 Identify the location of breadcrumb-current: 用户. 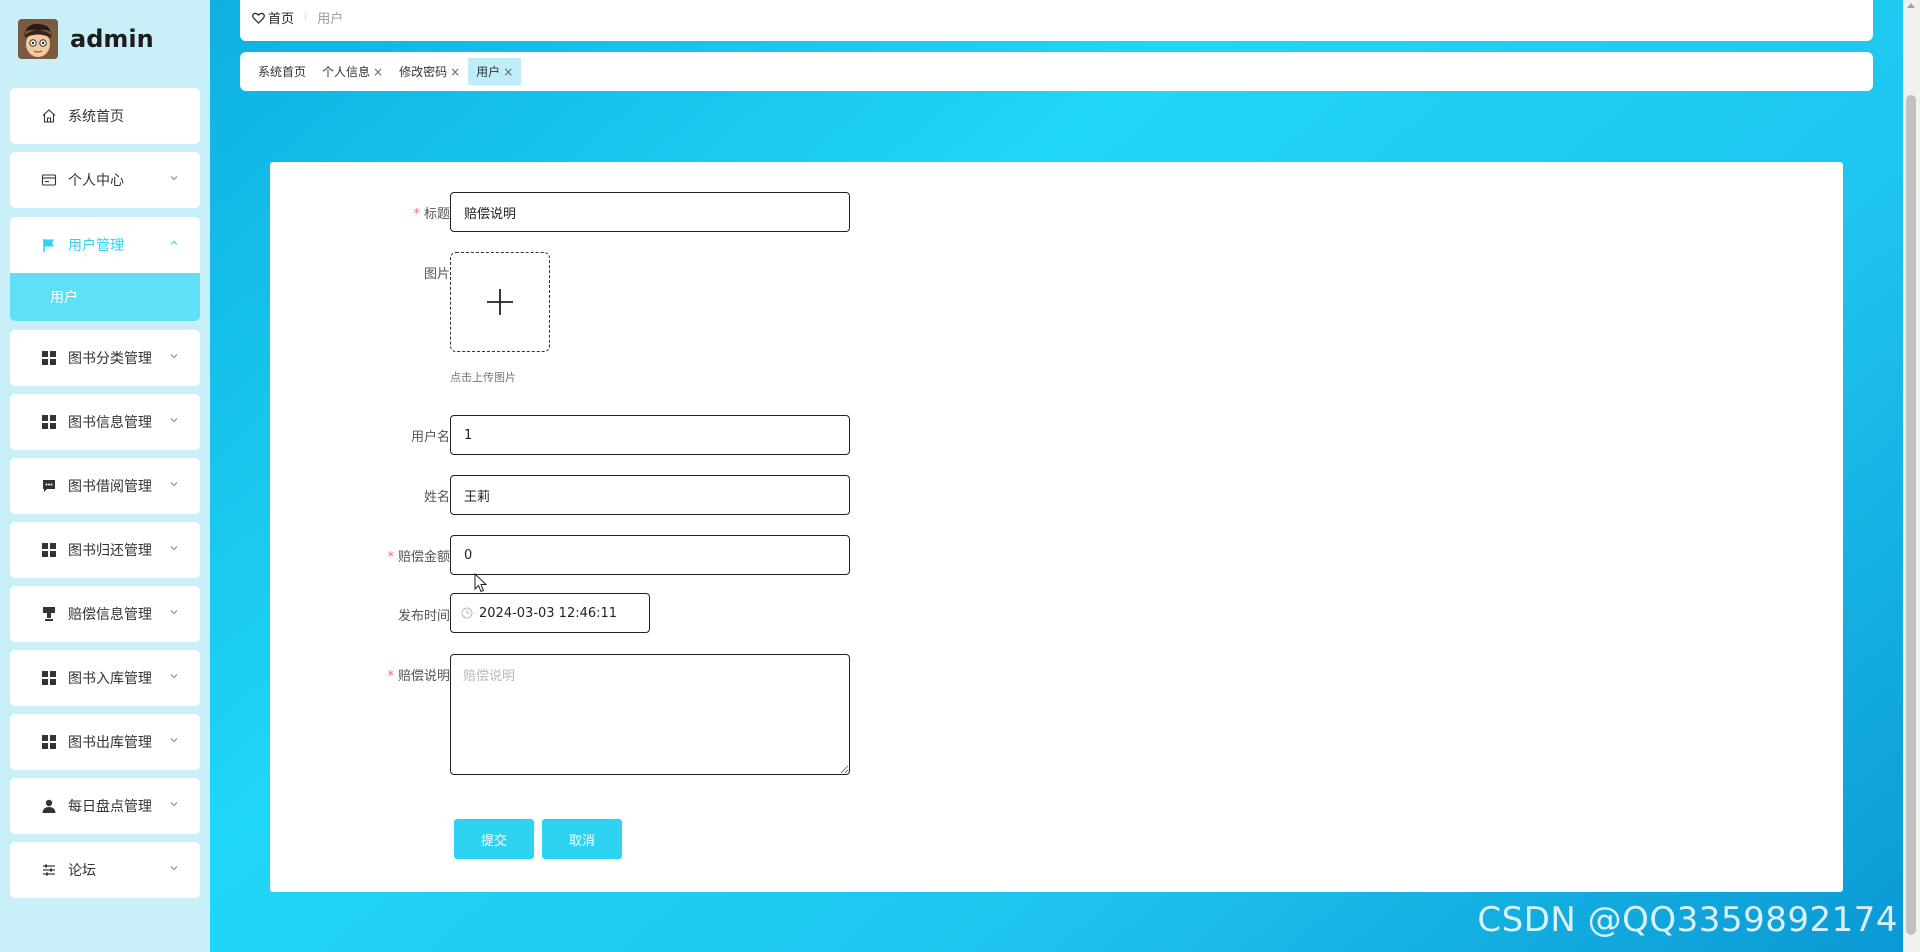
(330, 19).